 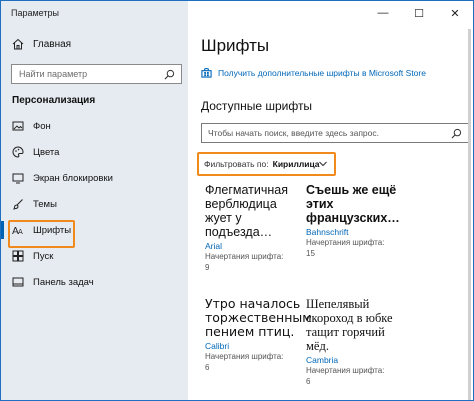 What do you see at coordinates (63, 282) in the screenshot?
I see `sidebar-item-label: Панель задач` at bounding box center [63, 282].